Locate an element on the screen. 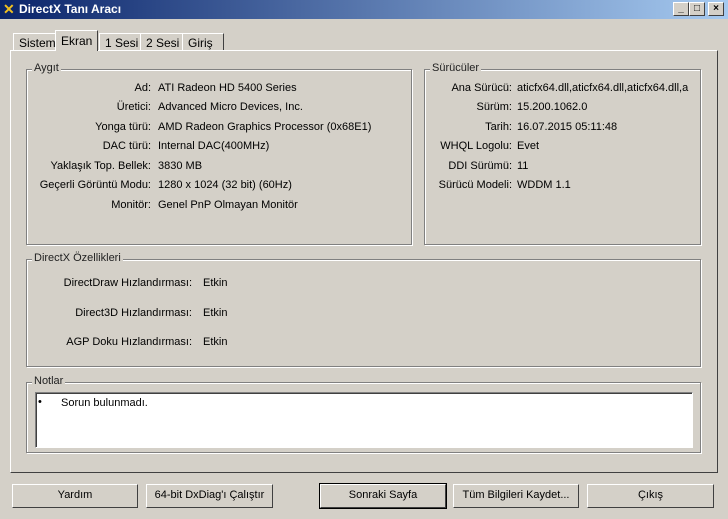 This screenshot has width=728, height=519. next-page-button: Sonraki Sayfa is located at coordinates (383, 496).